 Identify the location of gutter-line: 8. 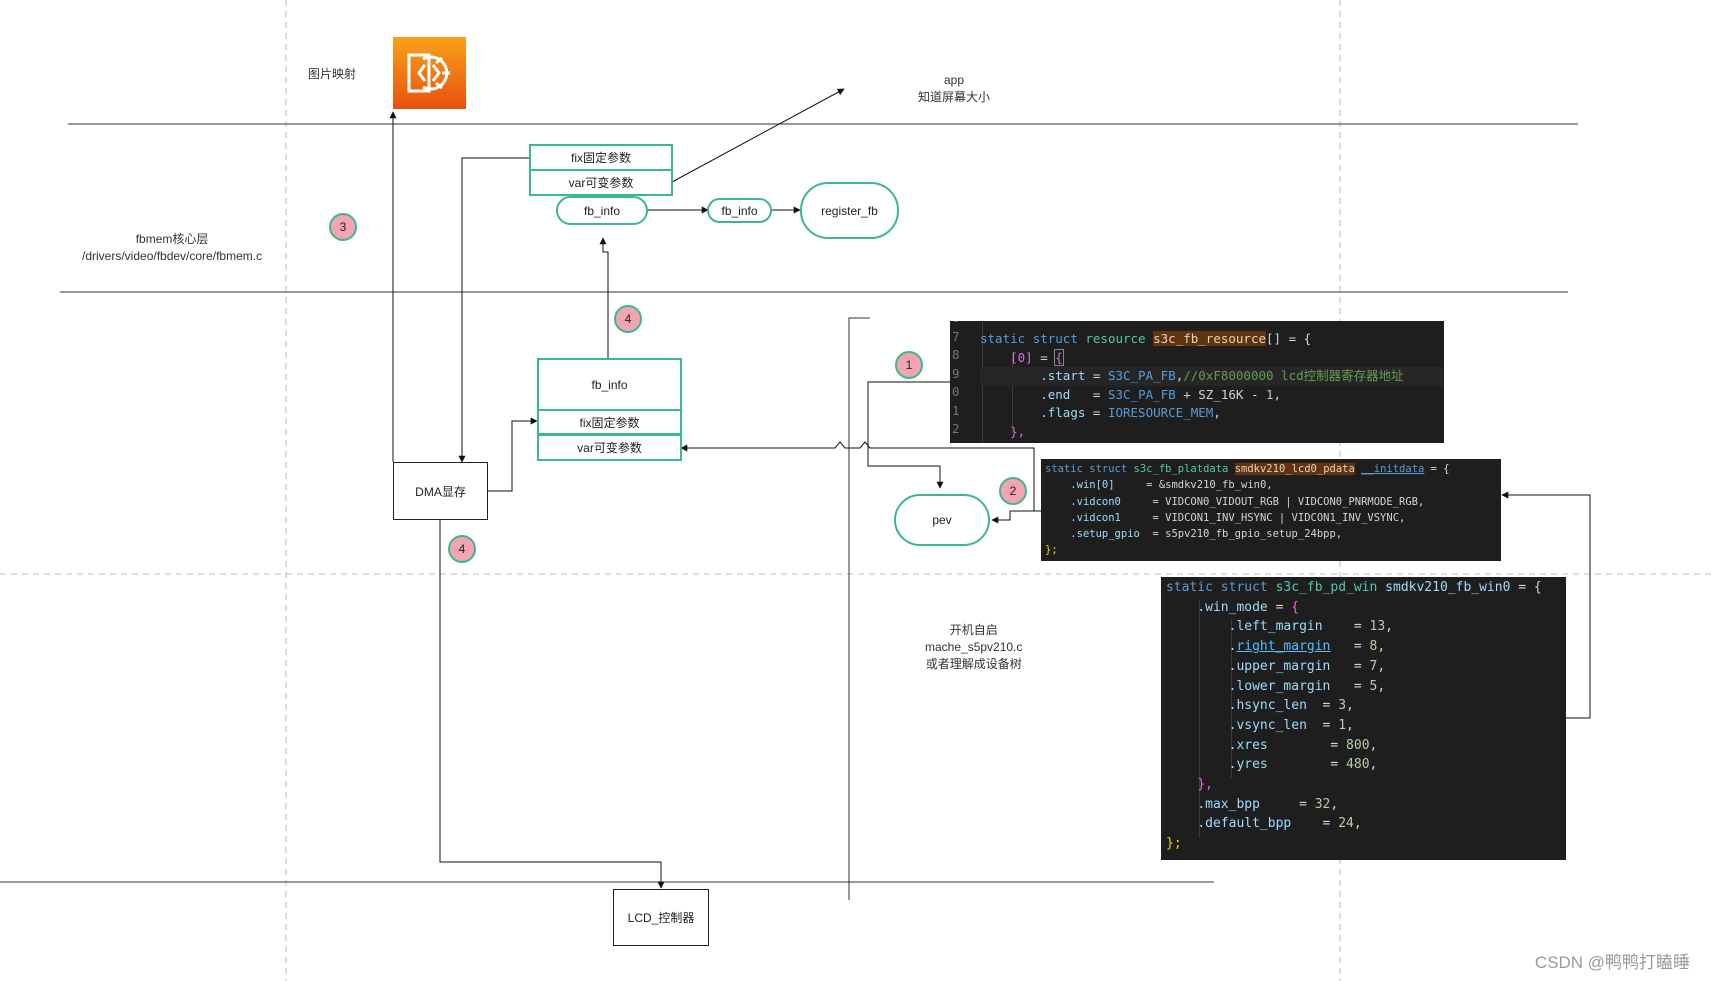
(956, 354).